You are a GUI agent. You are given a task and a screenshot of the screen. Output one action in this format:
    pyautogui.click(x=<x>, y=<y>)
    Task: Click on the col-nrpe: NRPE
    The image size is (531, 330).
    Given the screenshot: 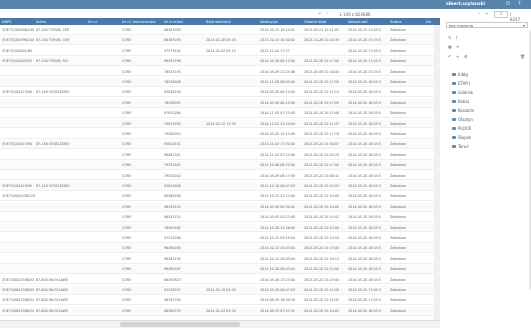 What is the action you would take?
    pyautogui.click(x=7, y=22)
    